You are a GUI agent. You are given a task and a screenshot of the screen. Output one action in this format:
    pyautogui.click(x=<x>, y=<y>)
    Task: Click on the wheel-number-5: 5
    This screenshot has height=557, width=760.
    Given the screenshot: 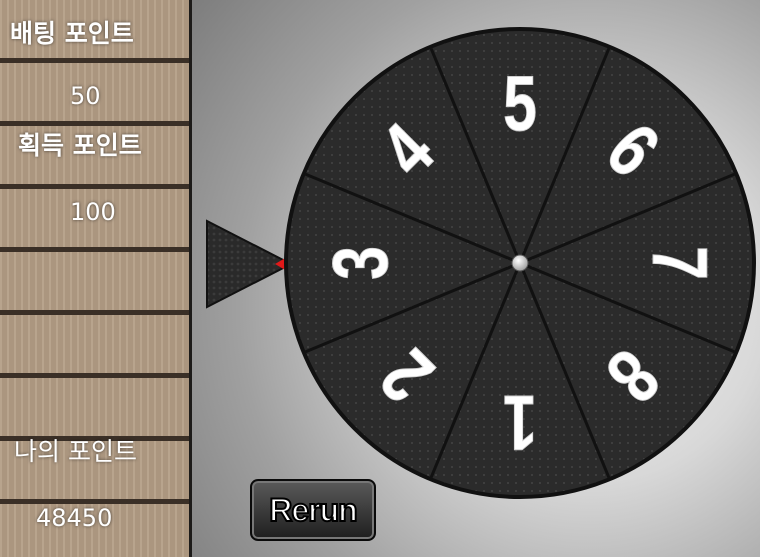 What is the action you would take?
    pyautogui.click(x=520, y=103)
    